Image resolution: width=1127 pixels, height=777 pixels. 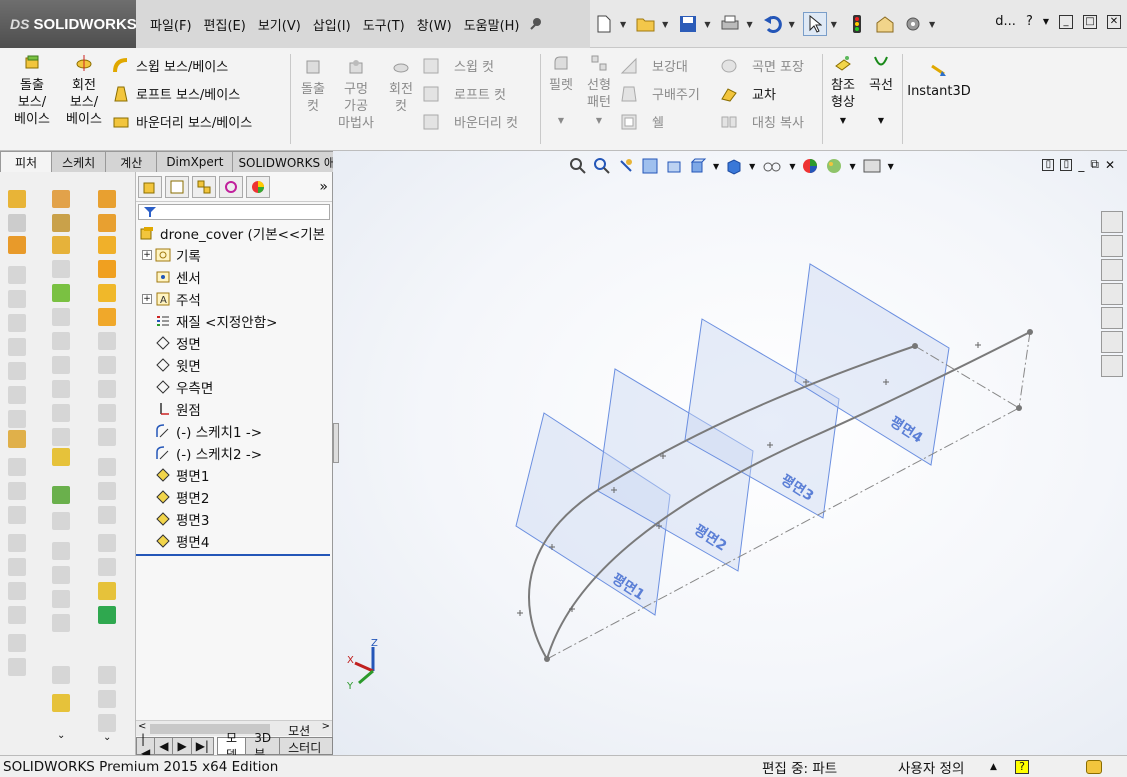 I want to click on solidworks-resources-icon, so click(x=1112, y=222).